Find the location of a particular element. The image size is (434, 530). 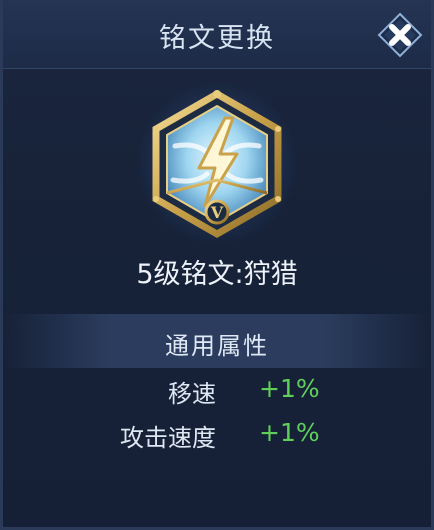

attribute-label: 攻击速度 is located at coordinates (168, 438).